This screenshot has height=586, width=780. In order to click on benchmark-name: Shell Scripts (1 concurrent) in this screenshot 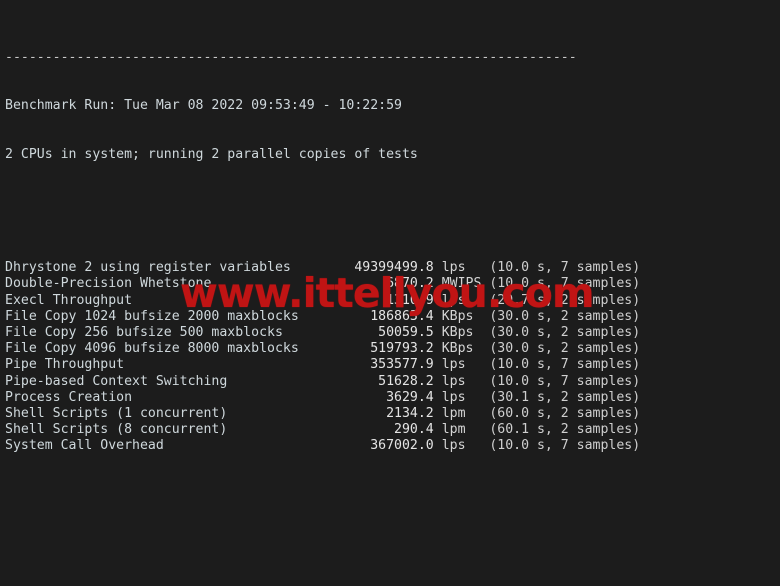, I will do `click(156, 413)`.